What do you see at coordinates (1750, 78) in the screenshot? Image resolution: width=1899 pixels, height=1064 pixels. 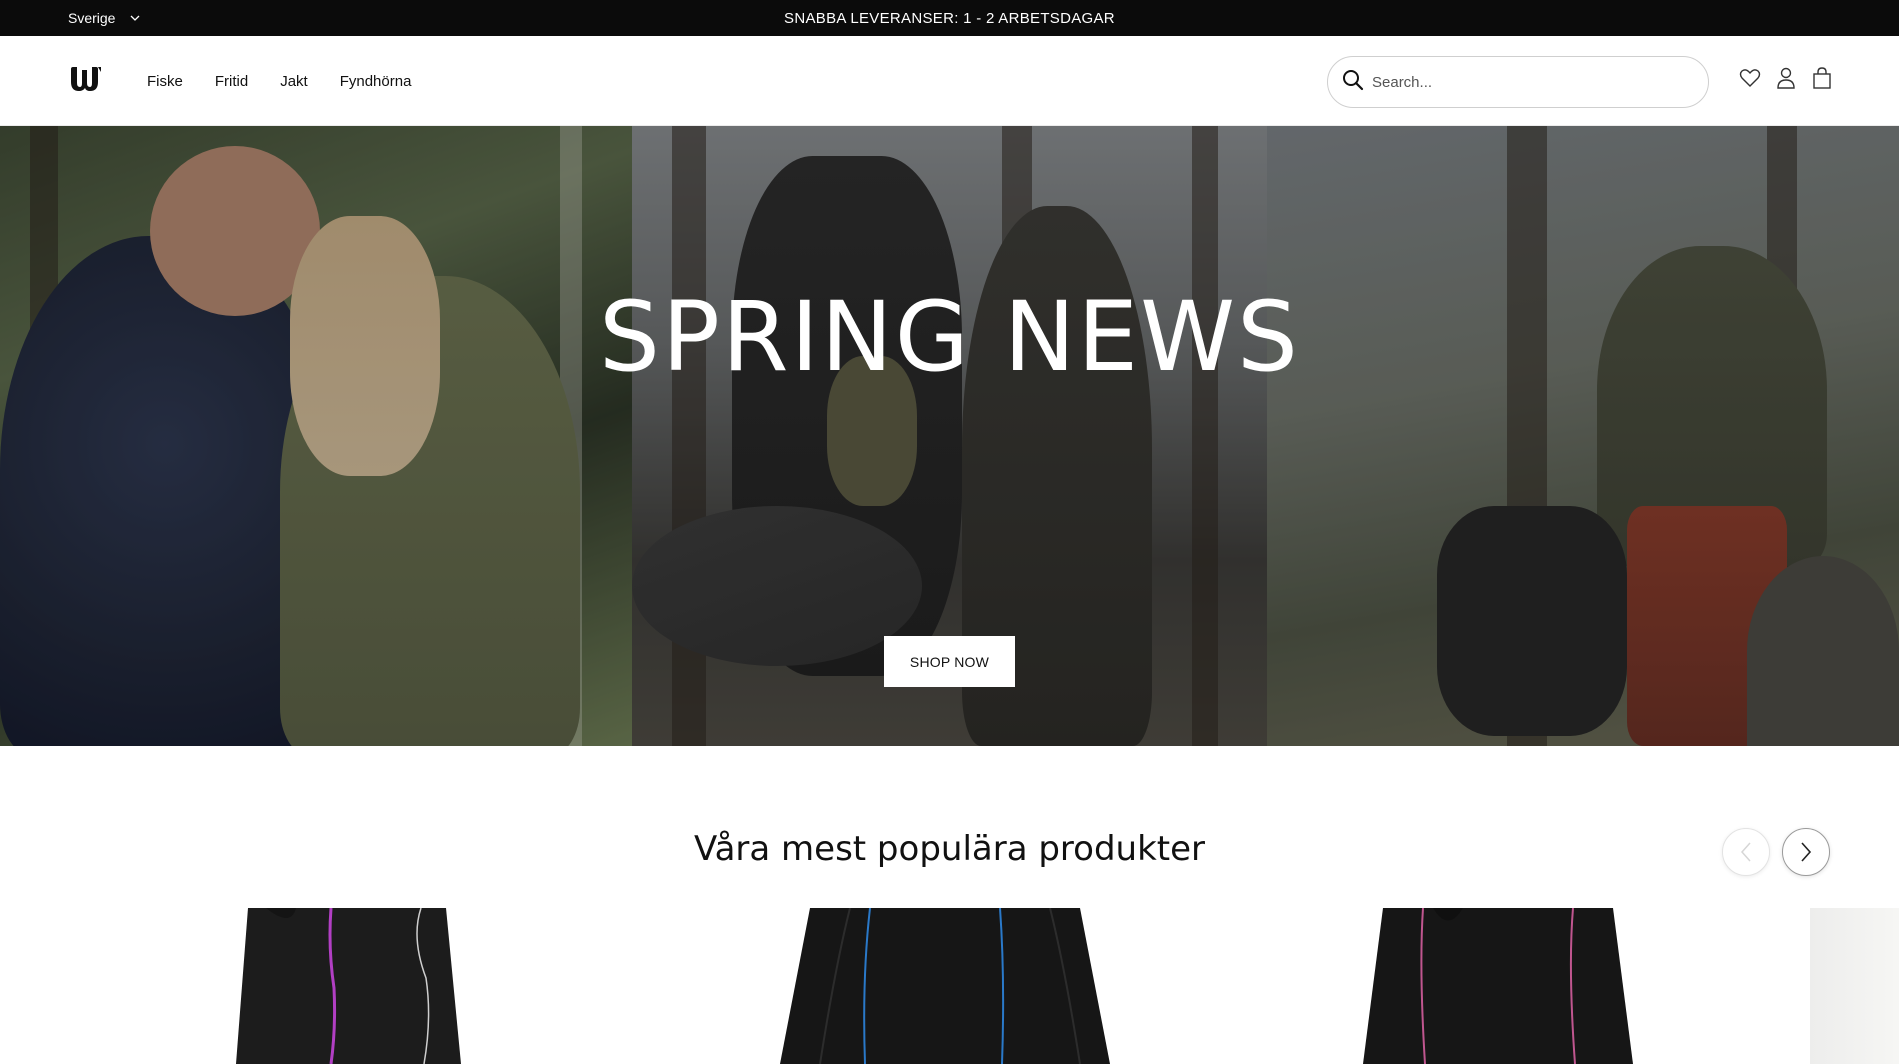 I see `heart-icon` at bounding box center [1750, 78].